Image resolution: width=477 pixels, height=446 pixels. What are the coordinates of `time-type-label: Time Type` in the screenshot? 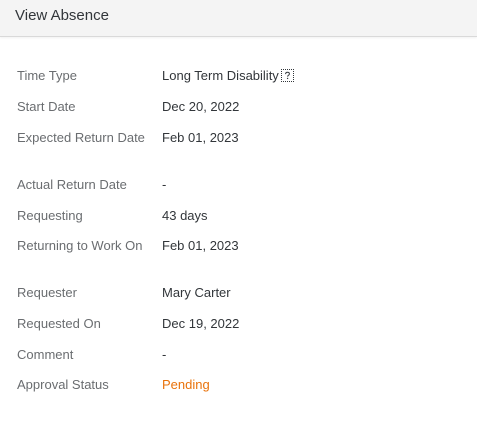 It's located at (47, 75).